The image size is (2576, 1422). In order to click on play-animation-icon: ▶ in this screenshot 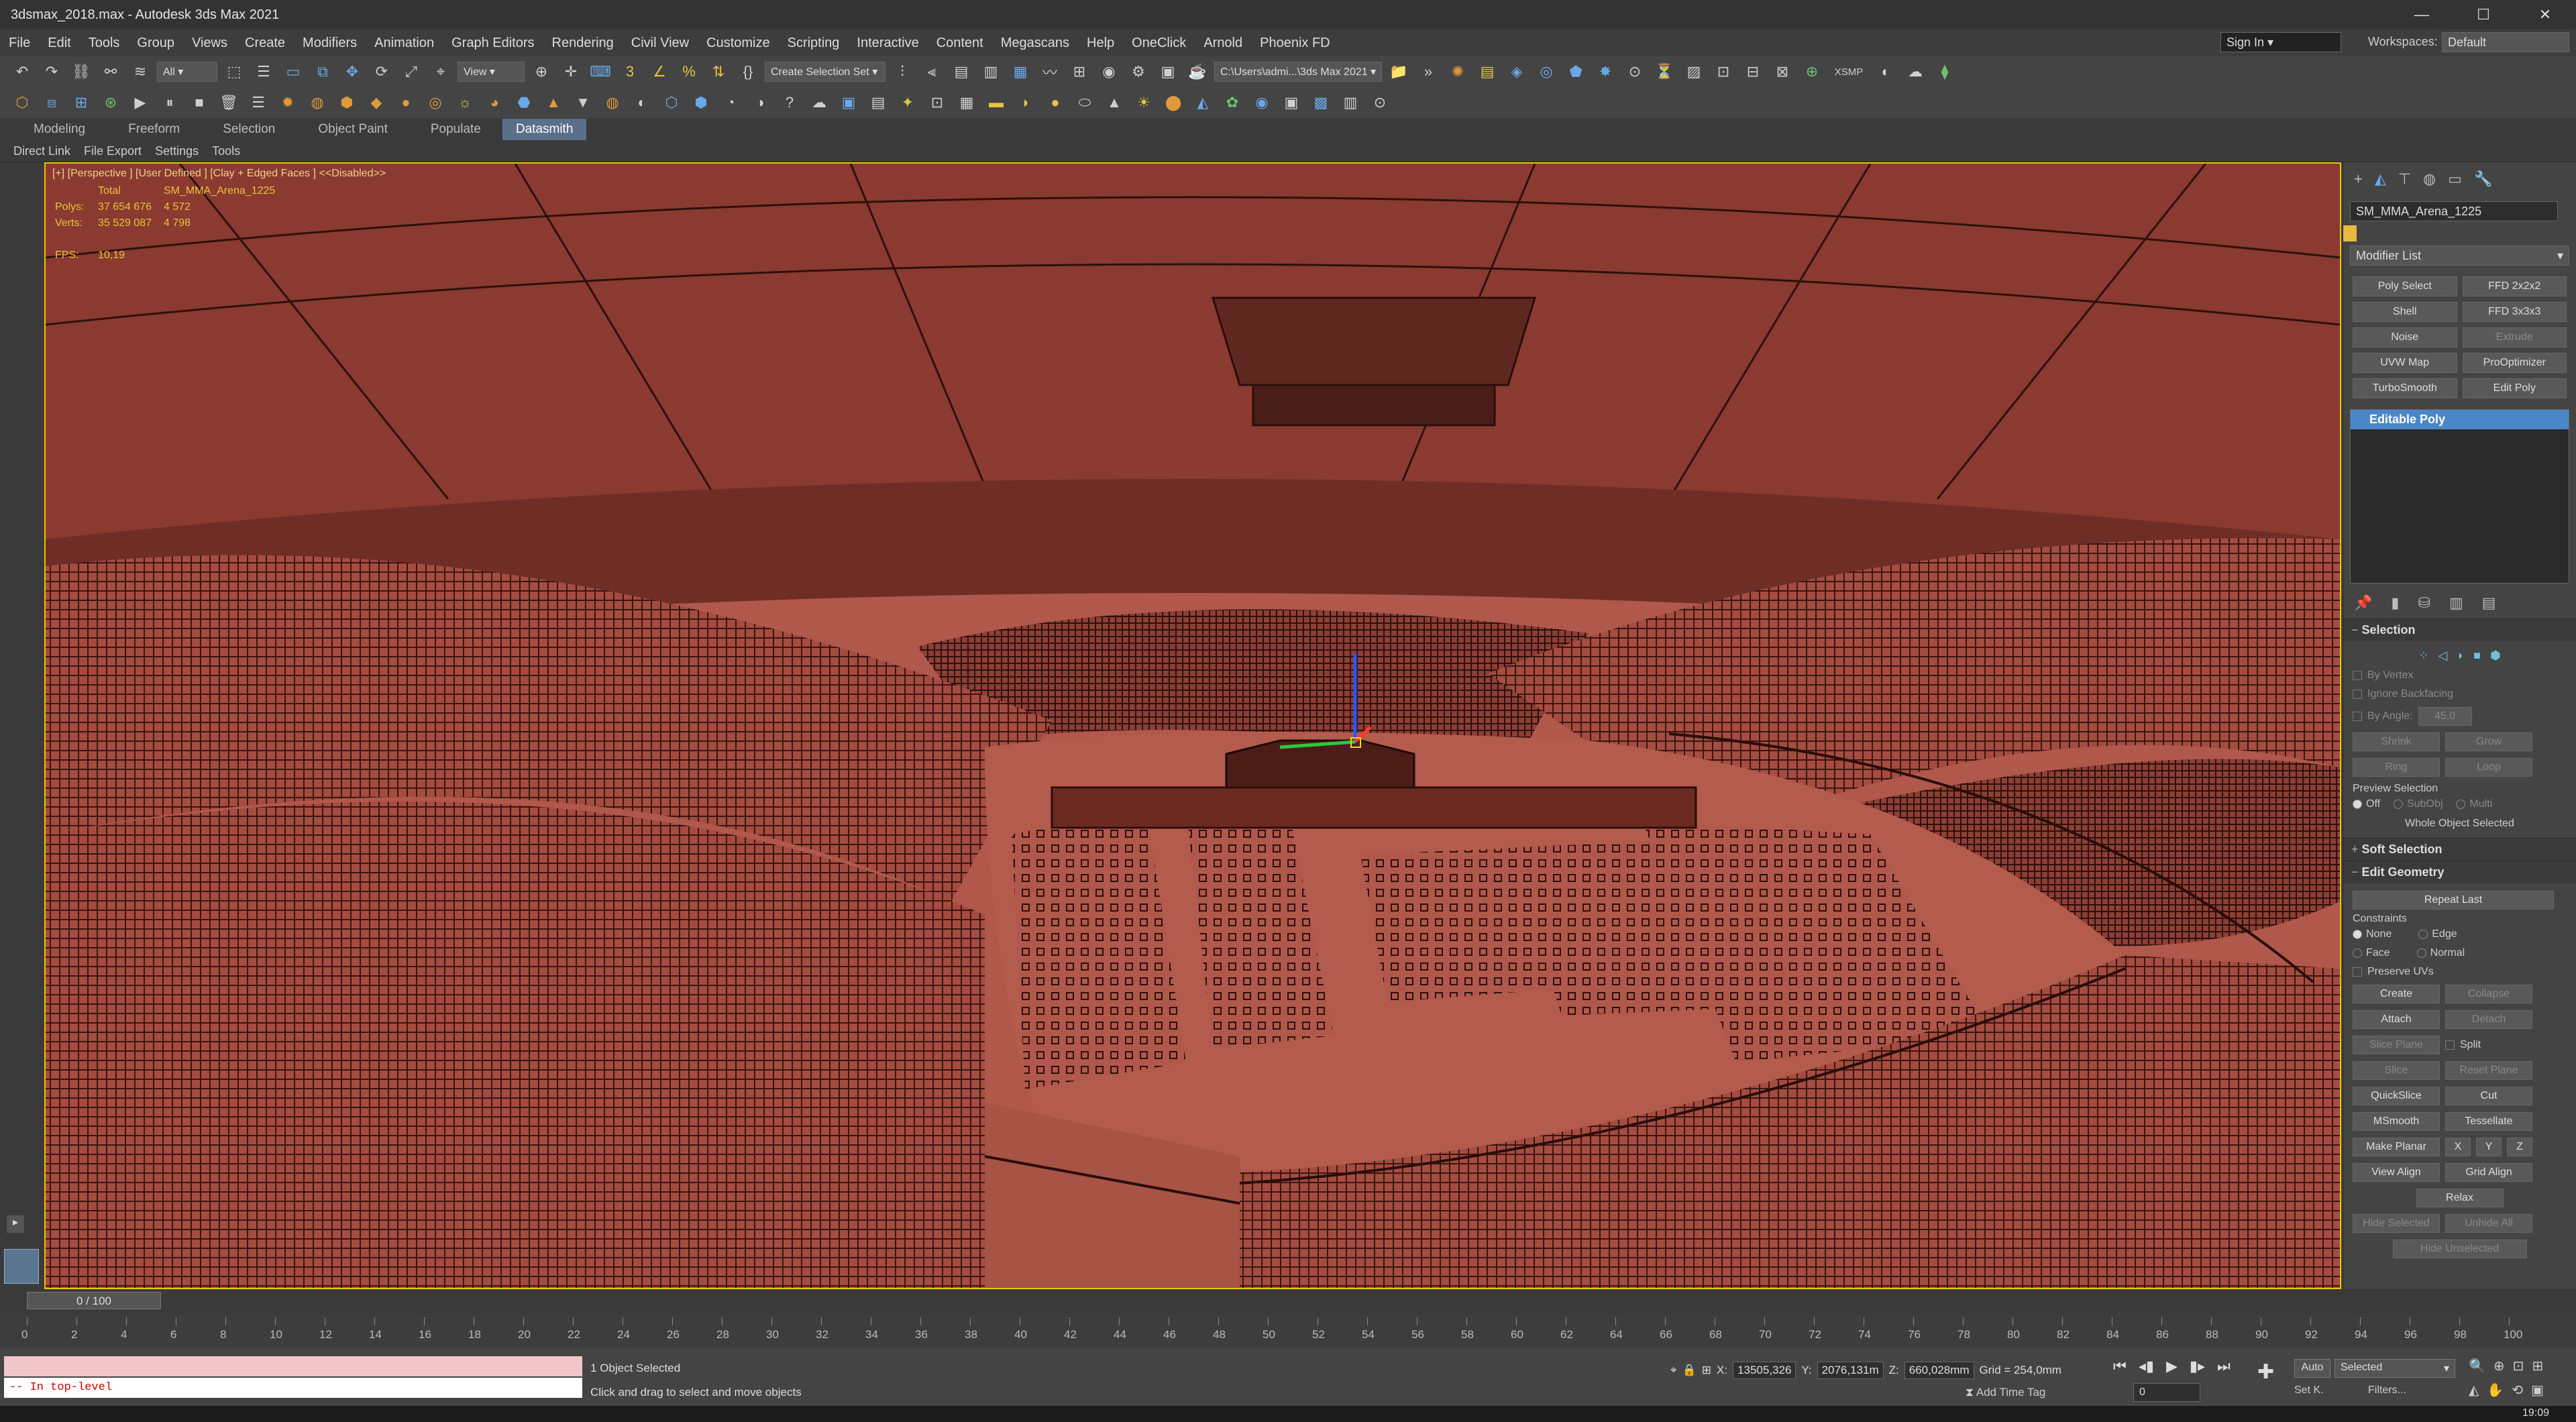, I will do `click(140, 103)`.